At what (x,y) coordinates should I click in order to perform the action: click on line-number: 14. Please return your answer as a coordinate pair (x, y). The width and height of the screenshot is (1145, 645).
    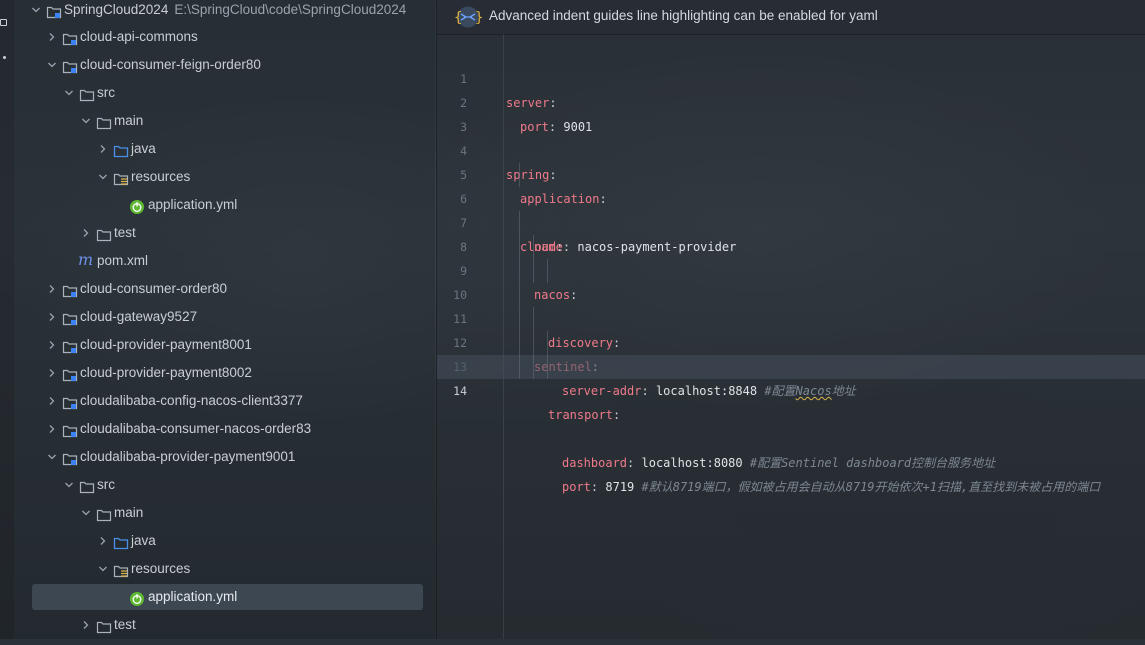
    Looking at the image, I should click on (460, 391).